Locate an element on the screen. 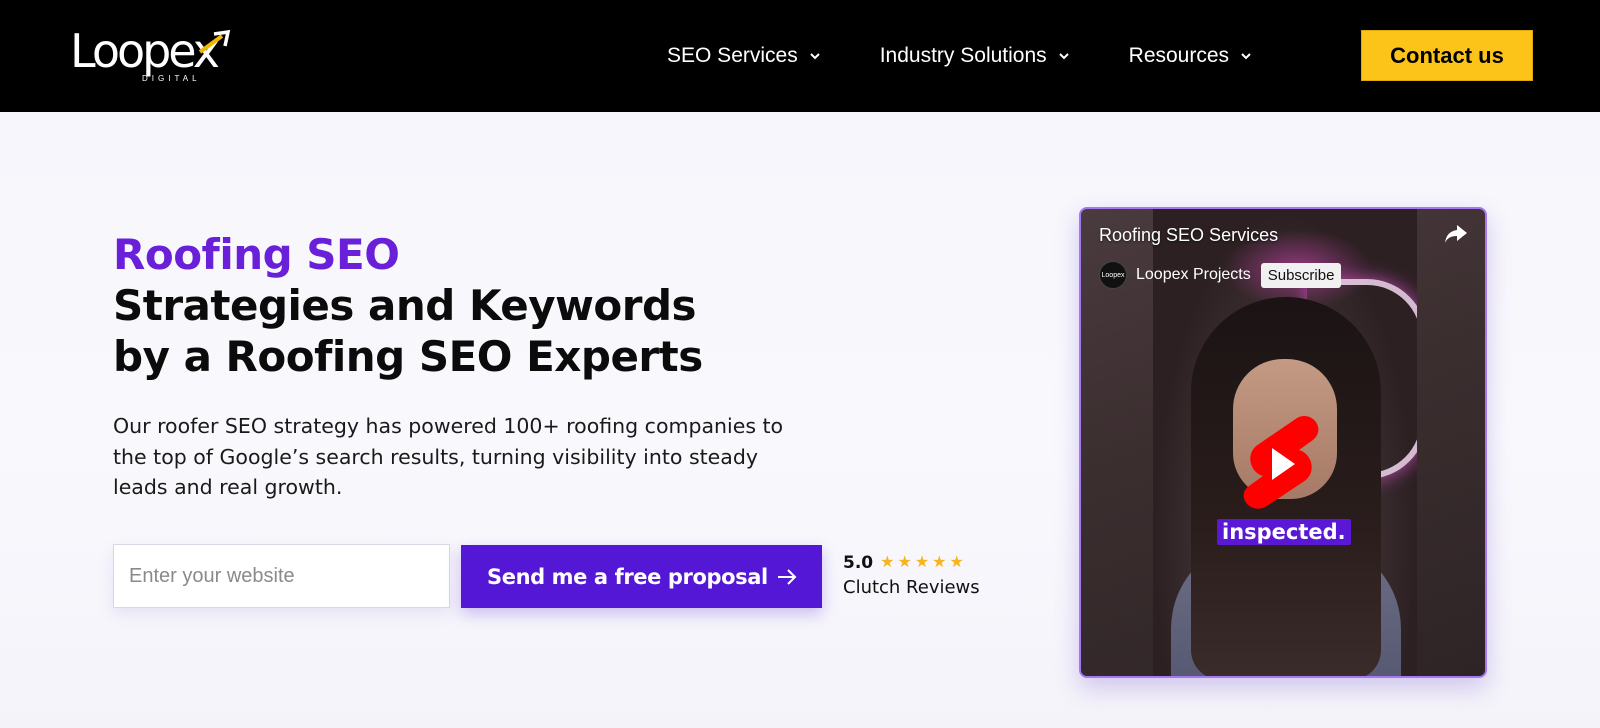 This screenshot has width=1600, height=728. nav-label: SEO Services is located at coordinates (732, 55).